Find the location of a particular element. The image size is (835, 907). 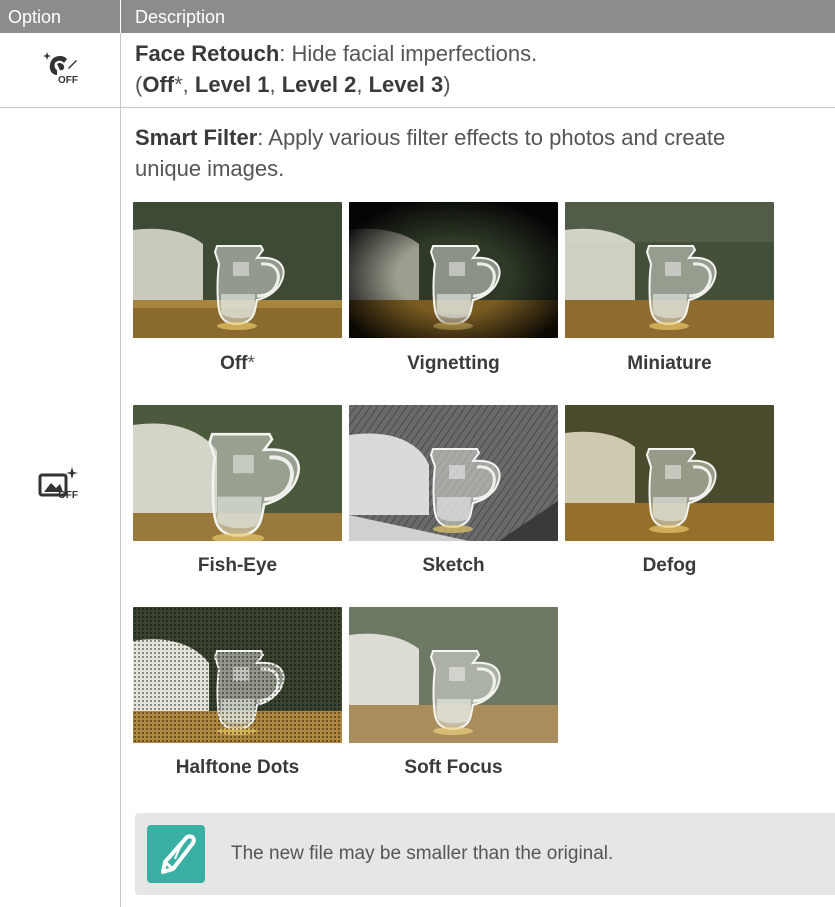

level-1: Level 1 is located at coordinates (232, 84).